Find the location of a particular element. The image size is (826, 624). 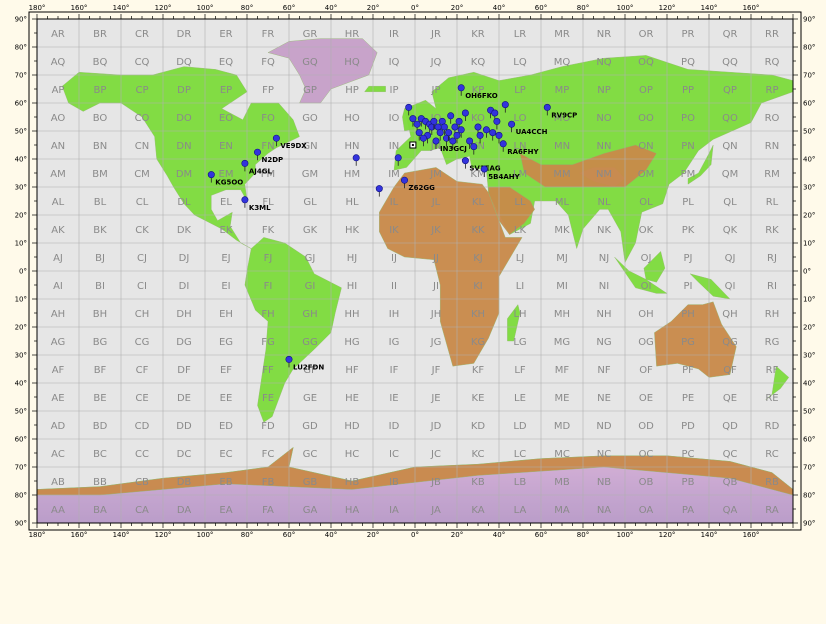

grid-square-label: DB is located at coordinates (184, 482).